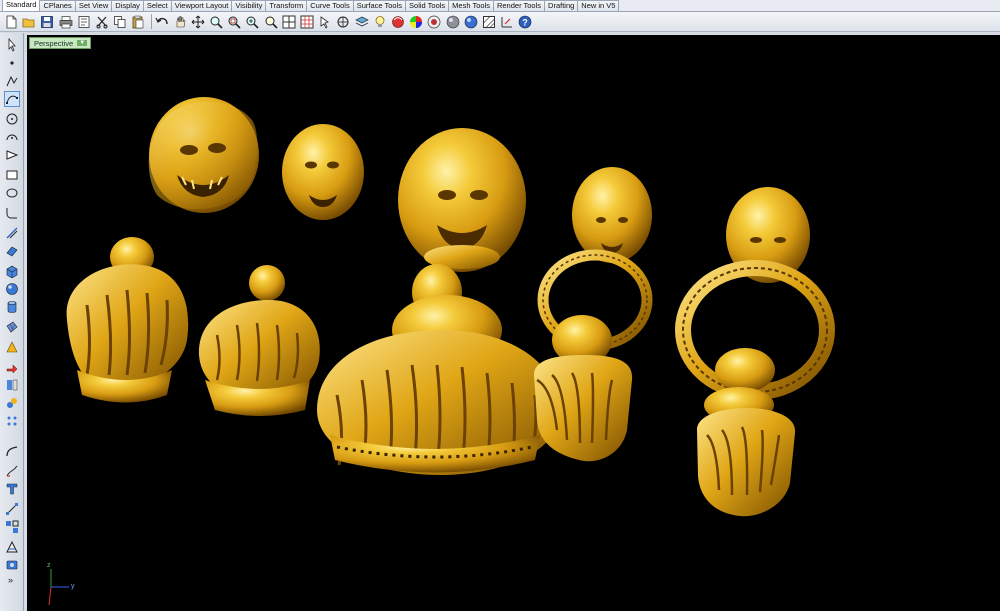  Describe the element at coordinates (93, 5) in the screenshot. I see `tab-set-view: Set View` at that location.